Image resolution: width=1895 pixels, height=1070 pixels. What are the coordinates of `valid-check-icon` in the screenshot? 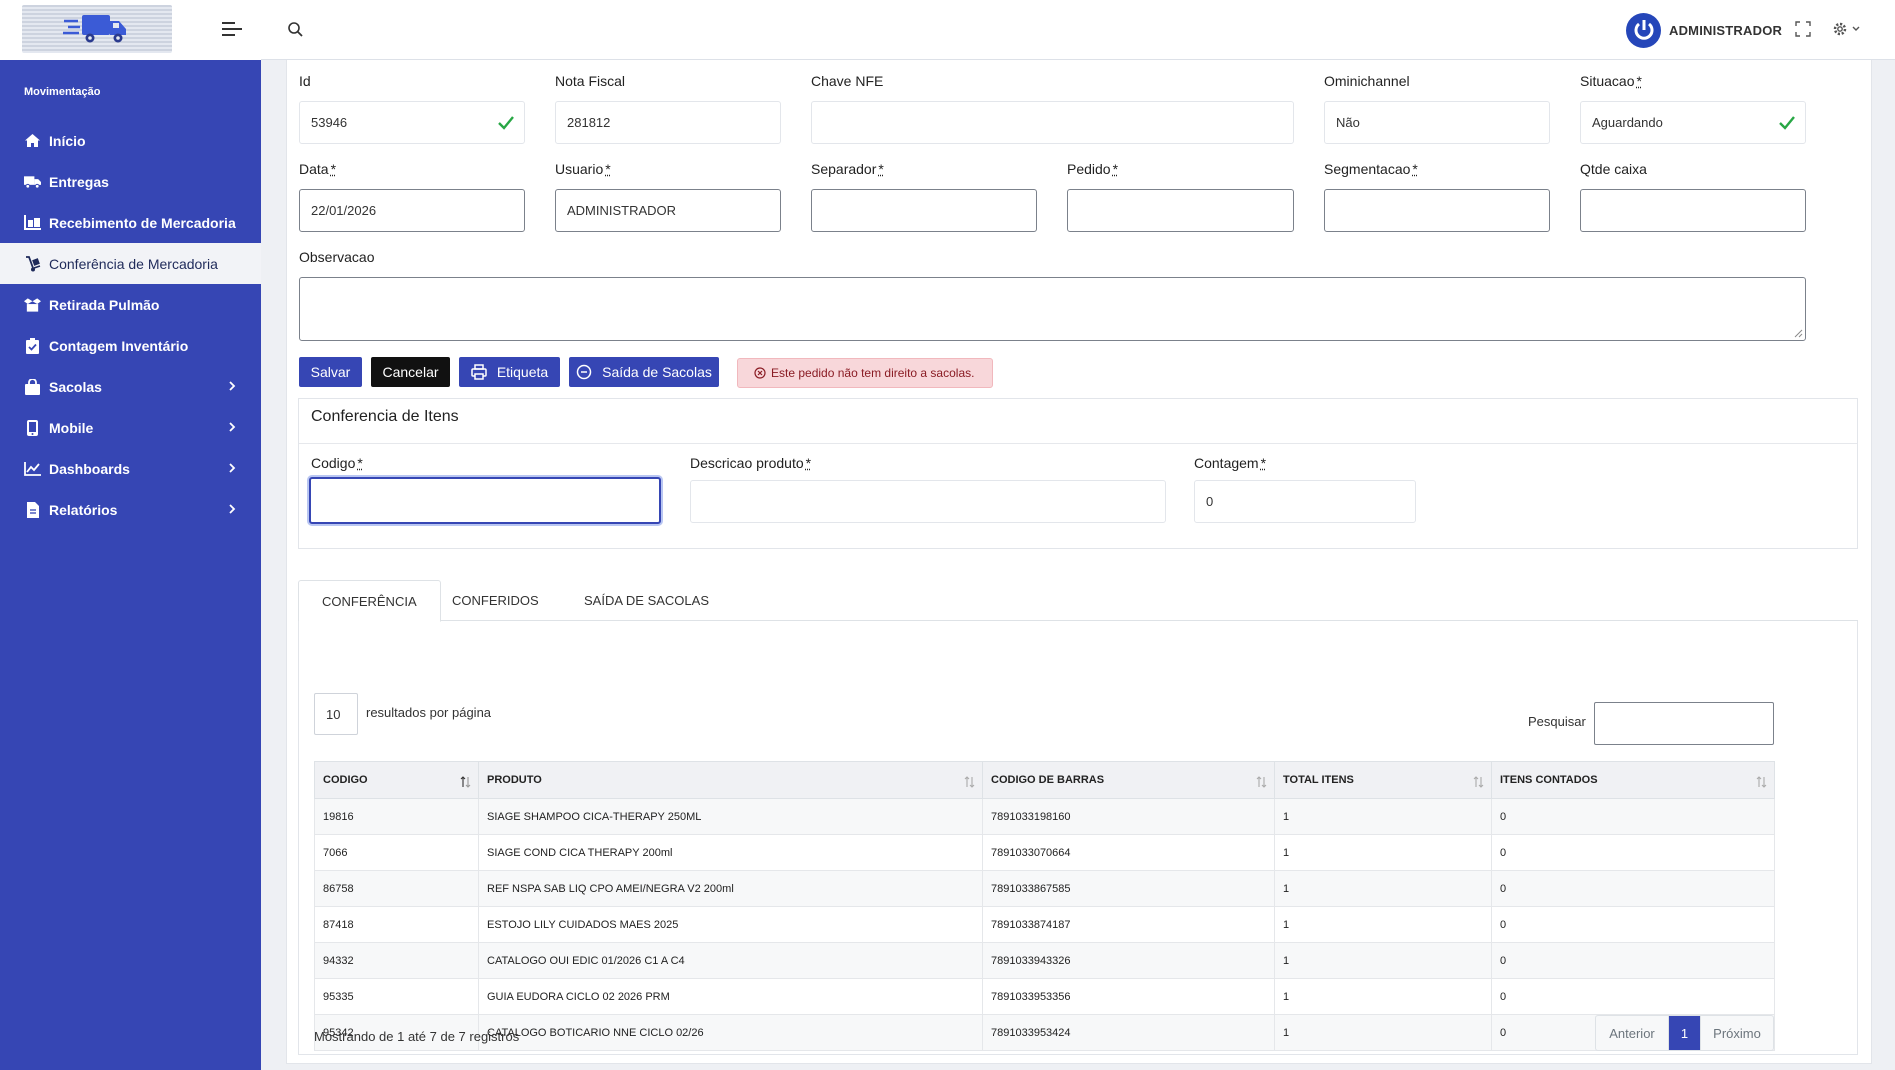 It's located at (506, 123).